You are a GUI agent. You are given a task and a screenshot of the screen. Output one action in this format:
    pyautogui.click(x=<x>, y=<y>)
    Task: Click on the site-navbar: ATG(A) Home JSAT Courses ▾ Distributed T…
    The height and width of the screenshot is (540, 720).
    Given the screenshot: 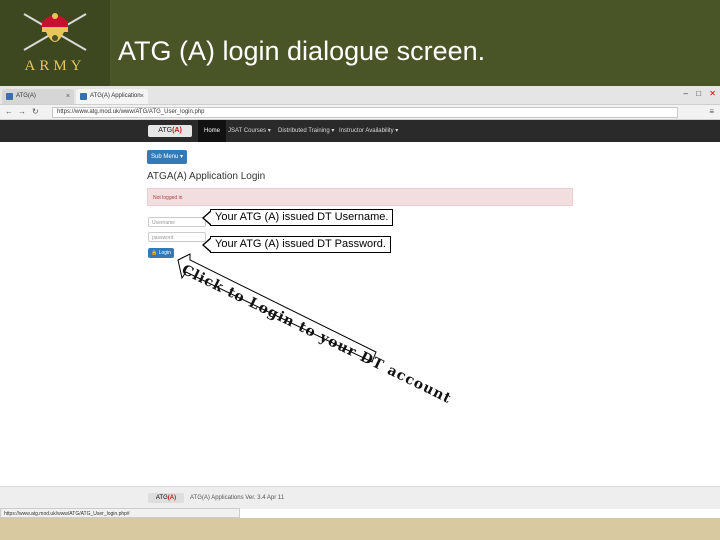 What is the action you would take?
    pyautogui.click(x=360, y=131)
    